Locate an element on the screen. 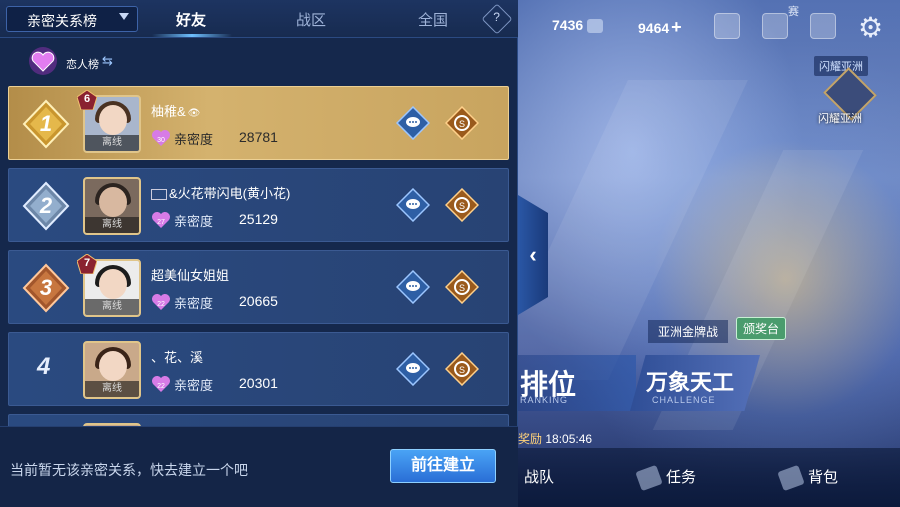  timer-prefix: 奖励 is located at coordinates (530, 439).